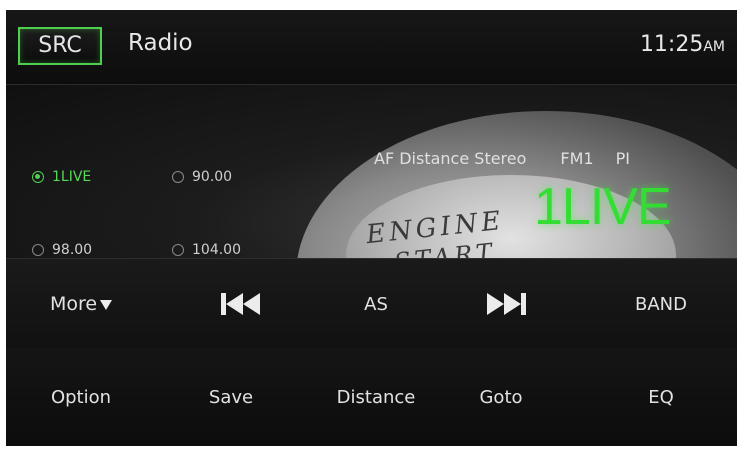 The height and width of the screenshot is (451, 743). I want to click on previous-track-button, so click(241, 304).